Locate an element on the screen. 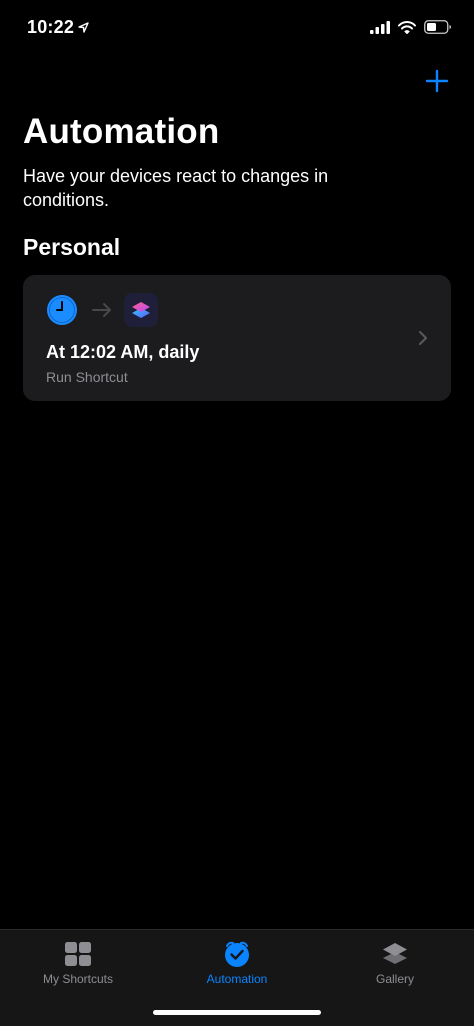 The height and width of the screenshot is (1026, 474). status-time: 10:22 is located at coordinates (58, 27).